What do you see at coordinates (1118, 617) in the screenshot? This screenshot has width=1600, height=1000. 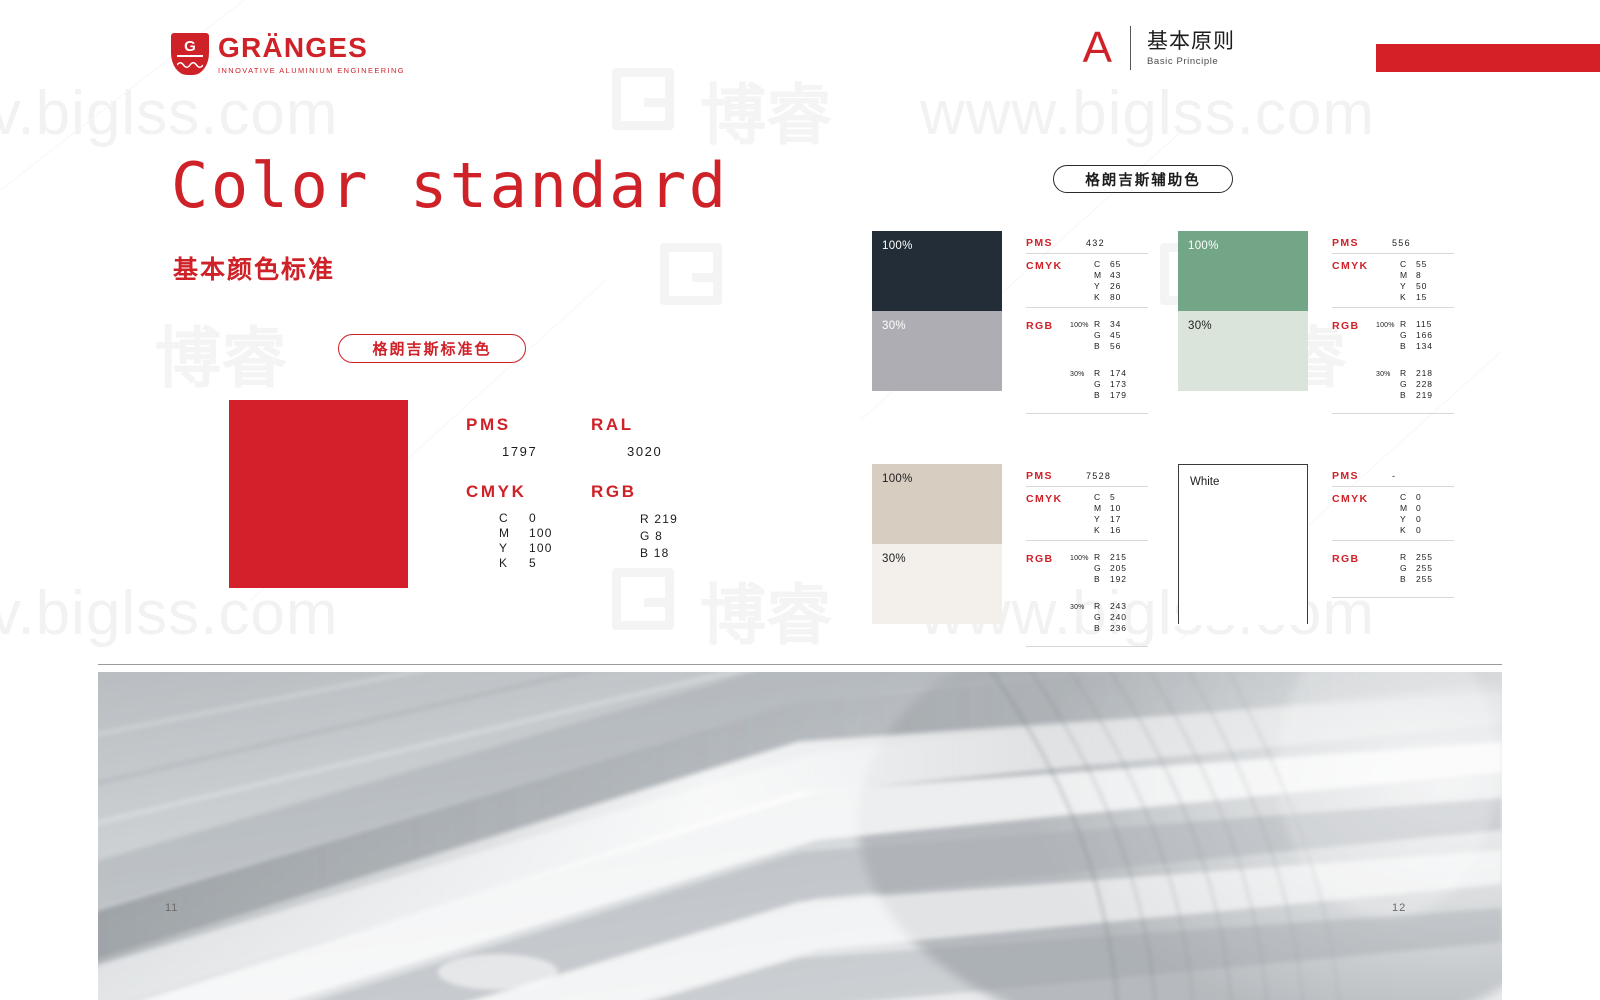 I see `channel-value: 240` at bounding box center [1118, 617].